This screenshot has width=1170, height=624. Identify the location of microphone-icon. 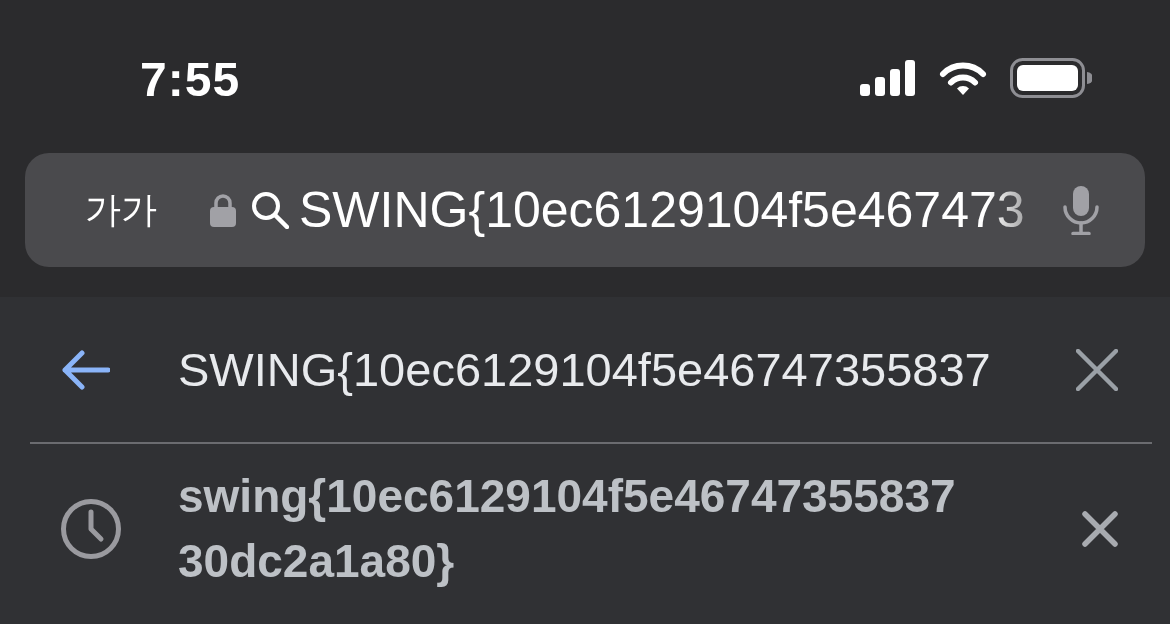
(1081, 210).